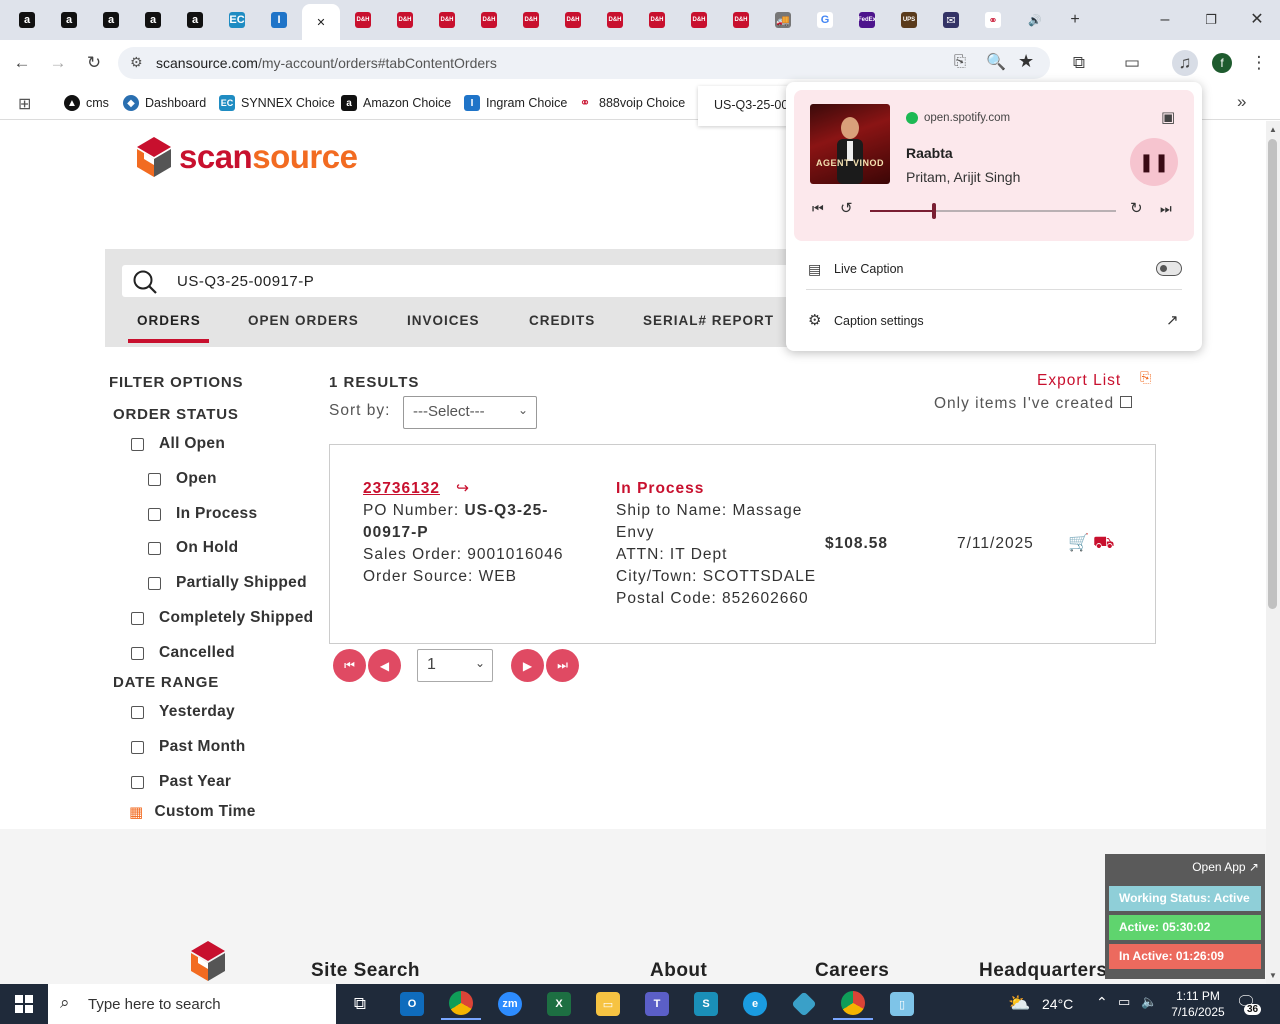 The height and width of the screenshot is (1024, 1280). Describe the element at coordinates (279, 20) in the screenshot. I see `browser-tab: I` at that location.